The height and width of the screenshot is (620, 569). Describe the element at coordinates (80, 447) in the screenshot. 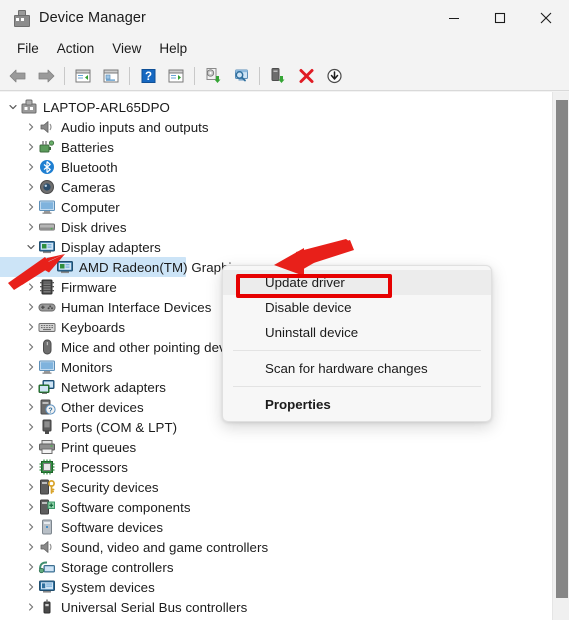

I see `tree-item-content: Print queues` at that location.